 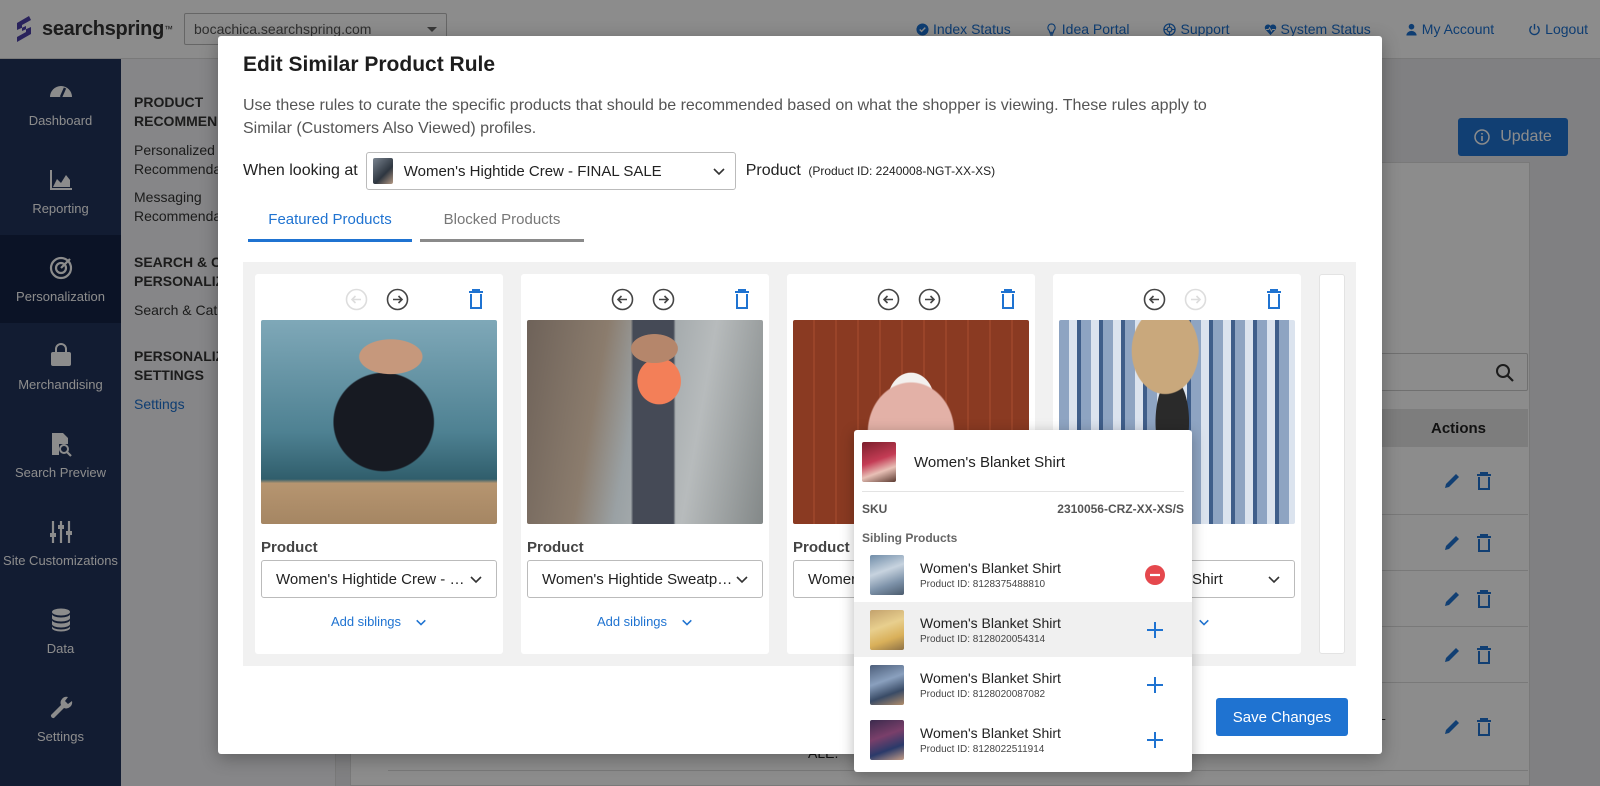 What do you see at coordinates (983, 639) in the screenshot?
I see `sibling-product-id: Product ID: 8128020054314` at bounding box center [983, 639].